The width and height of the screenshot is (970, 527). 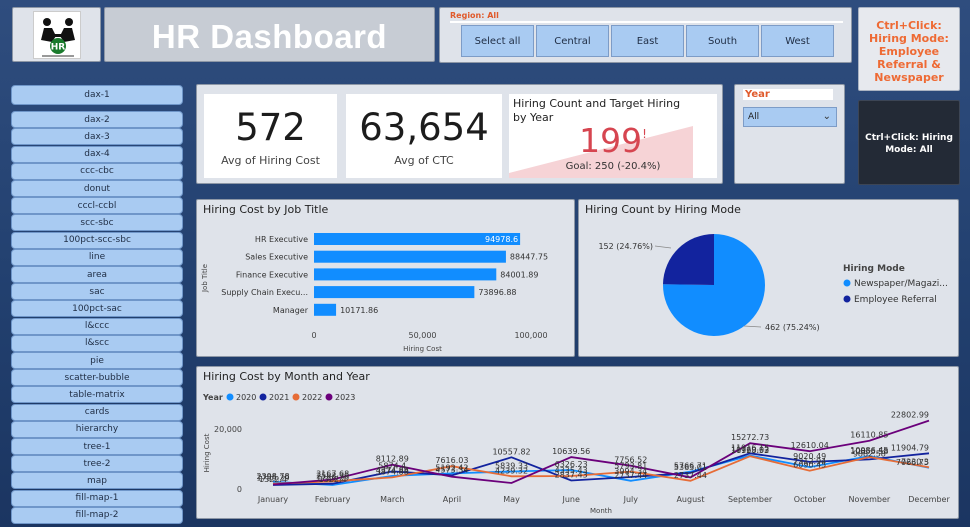 I want to click on avg-ctc-card: 63,654 Avg of CTC, so click(x=424, y=136).